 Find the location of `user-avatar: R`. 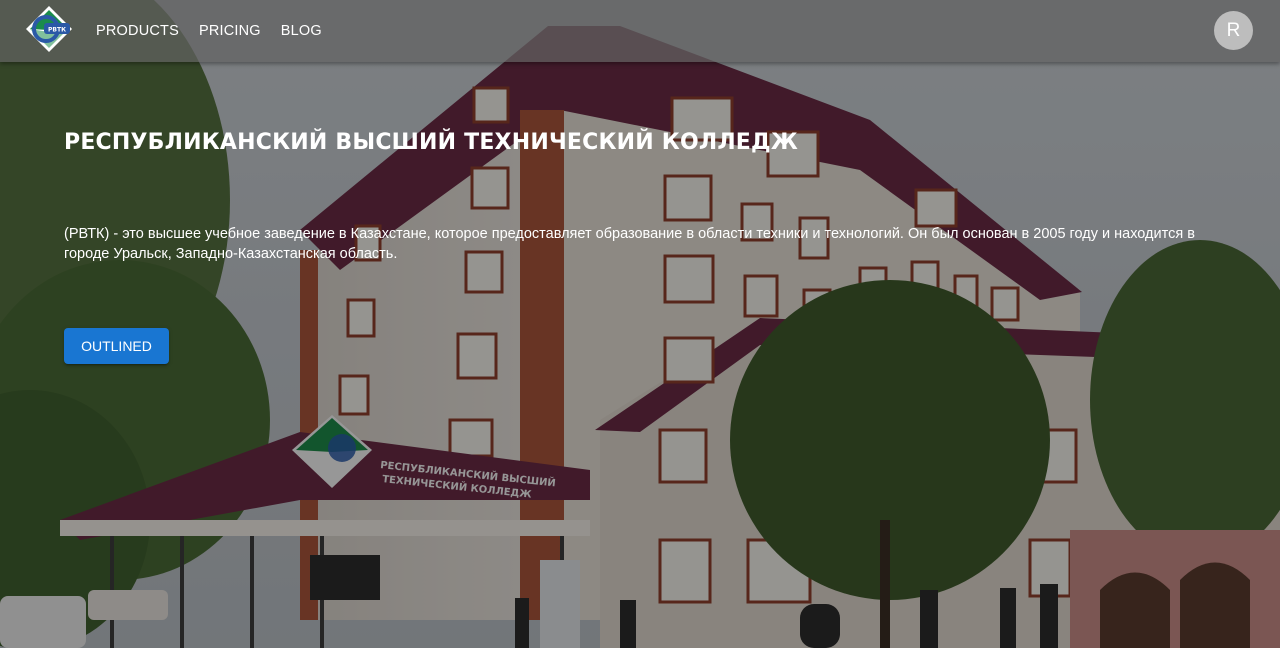

user-avatar: R is located at coordinates (1233, 30).